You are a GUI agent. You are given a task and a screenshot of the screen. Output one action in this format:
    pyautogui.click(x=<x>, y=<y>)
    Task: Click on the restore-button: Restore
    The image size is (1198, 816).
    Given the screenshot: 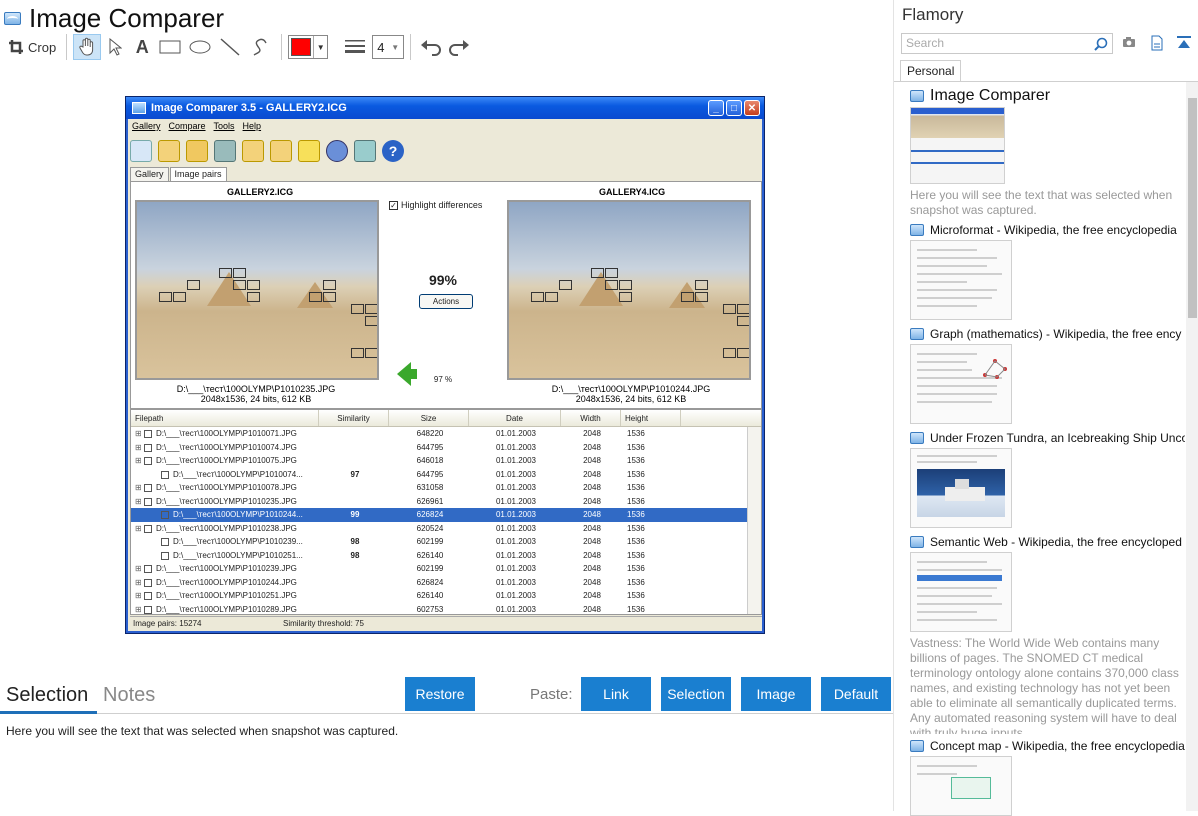 What is the action you would take?
    pyautogui.click(x=440, y=694)
    